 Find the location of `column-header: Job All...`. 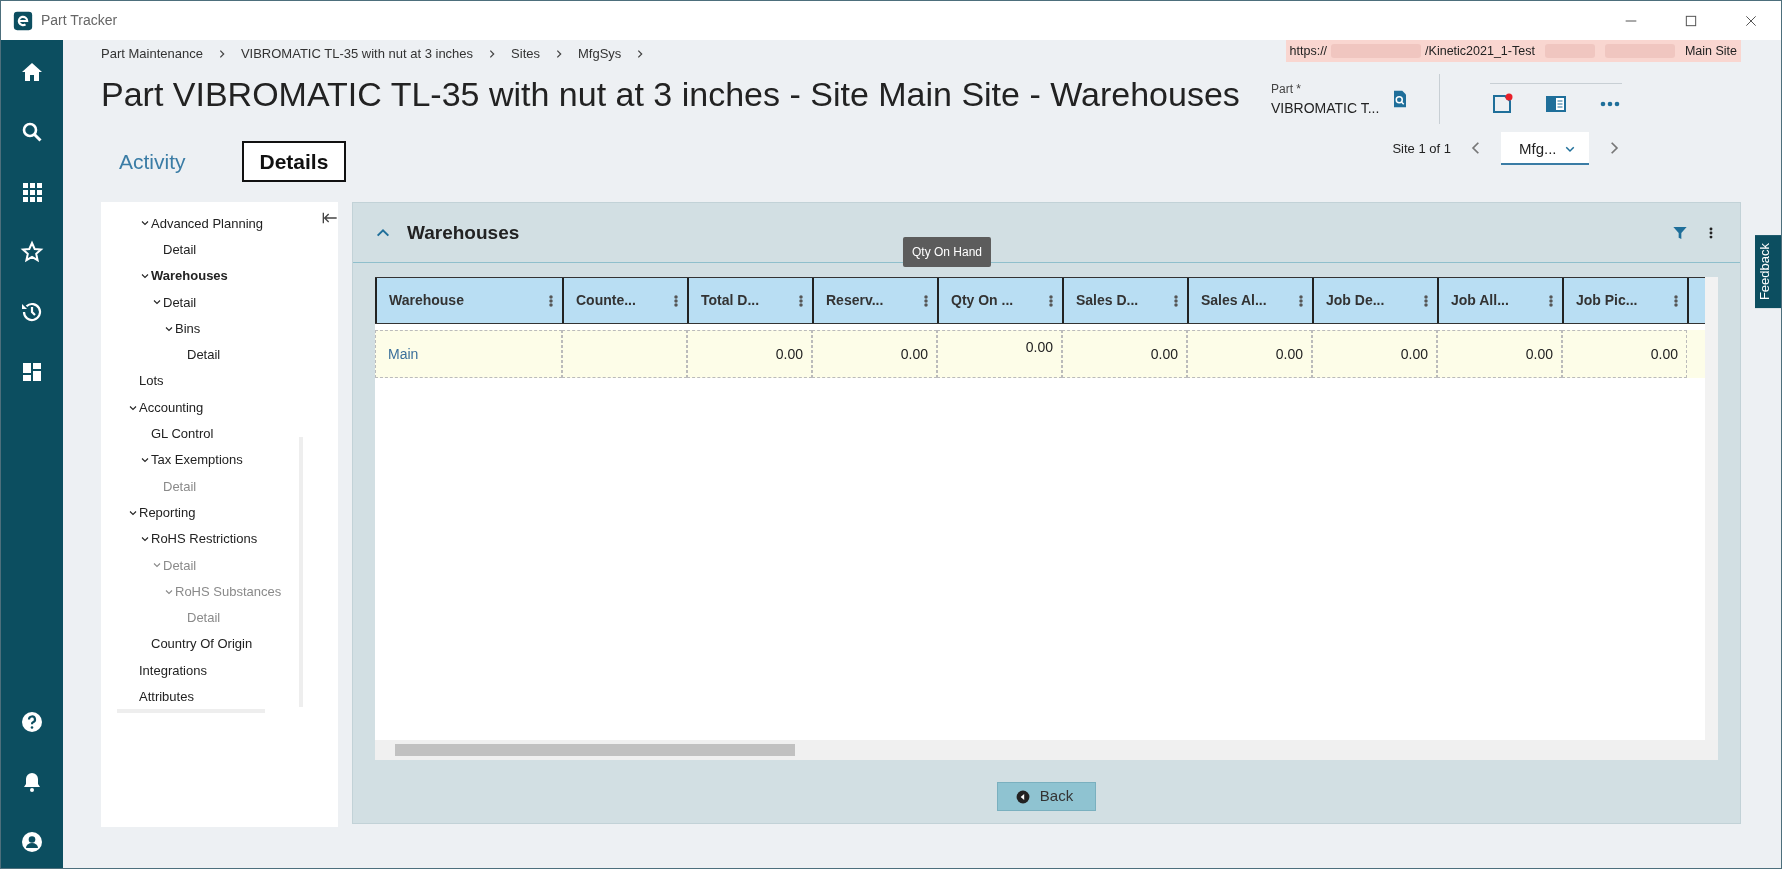

column-header: Job All... is located at coordinates (1499, 301).